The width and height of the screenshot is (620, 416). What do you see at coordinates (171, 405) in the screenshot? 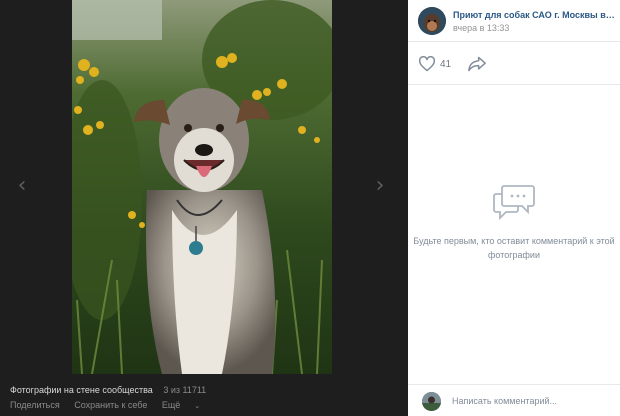
I see `more-label: Ещё` at bounding box center [171, 405].